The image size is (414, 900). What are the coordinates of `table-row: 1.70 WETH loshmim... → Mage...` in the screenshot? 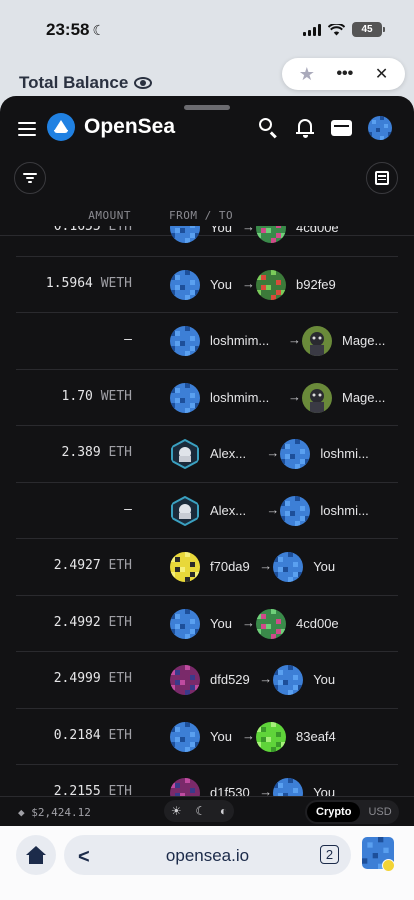 It's located at (207, 398).